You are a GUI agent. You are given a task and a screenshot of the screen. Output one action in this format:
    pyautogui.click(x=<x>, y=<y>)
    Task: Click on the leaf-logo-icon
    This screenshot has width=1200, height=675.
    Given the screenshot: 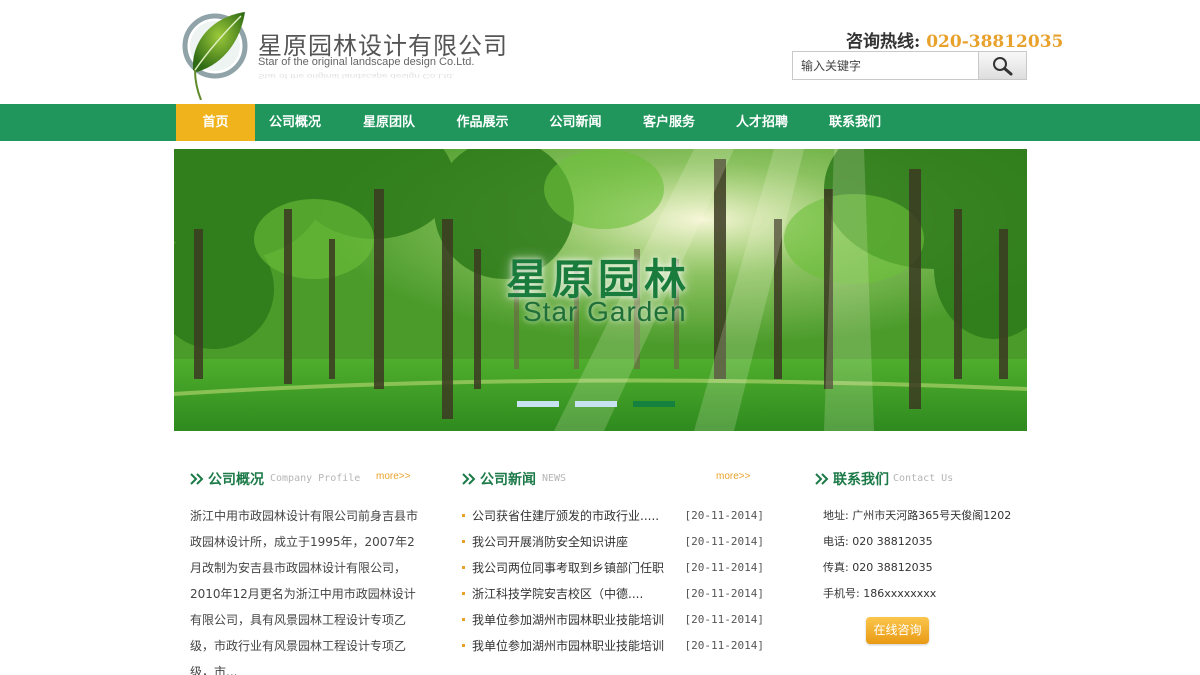 What is the action you would take?
    pyautogui.click(x=216, y=54)
    